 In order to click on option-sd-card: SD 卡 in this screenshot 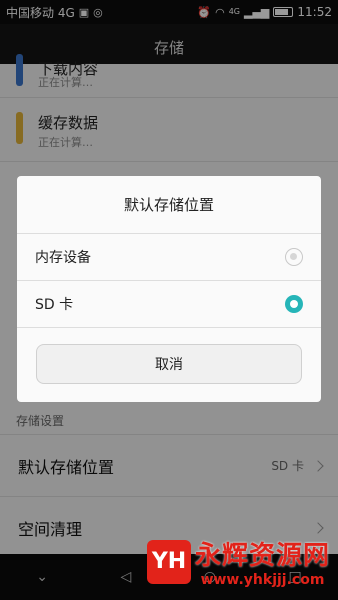, I will do `click(169, 304)`.